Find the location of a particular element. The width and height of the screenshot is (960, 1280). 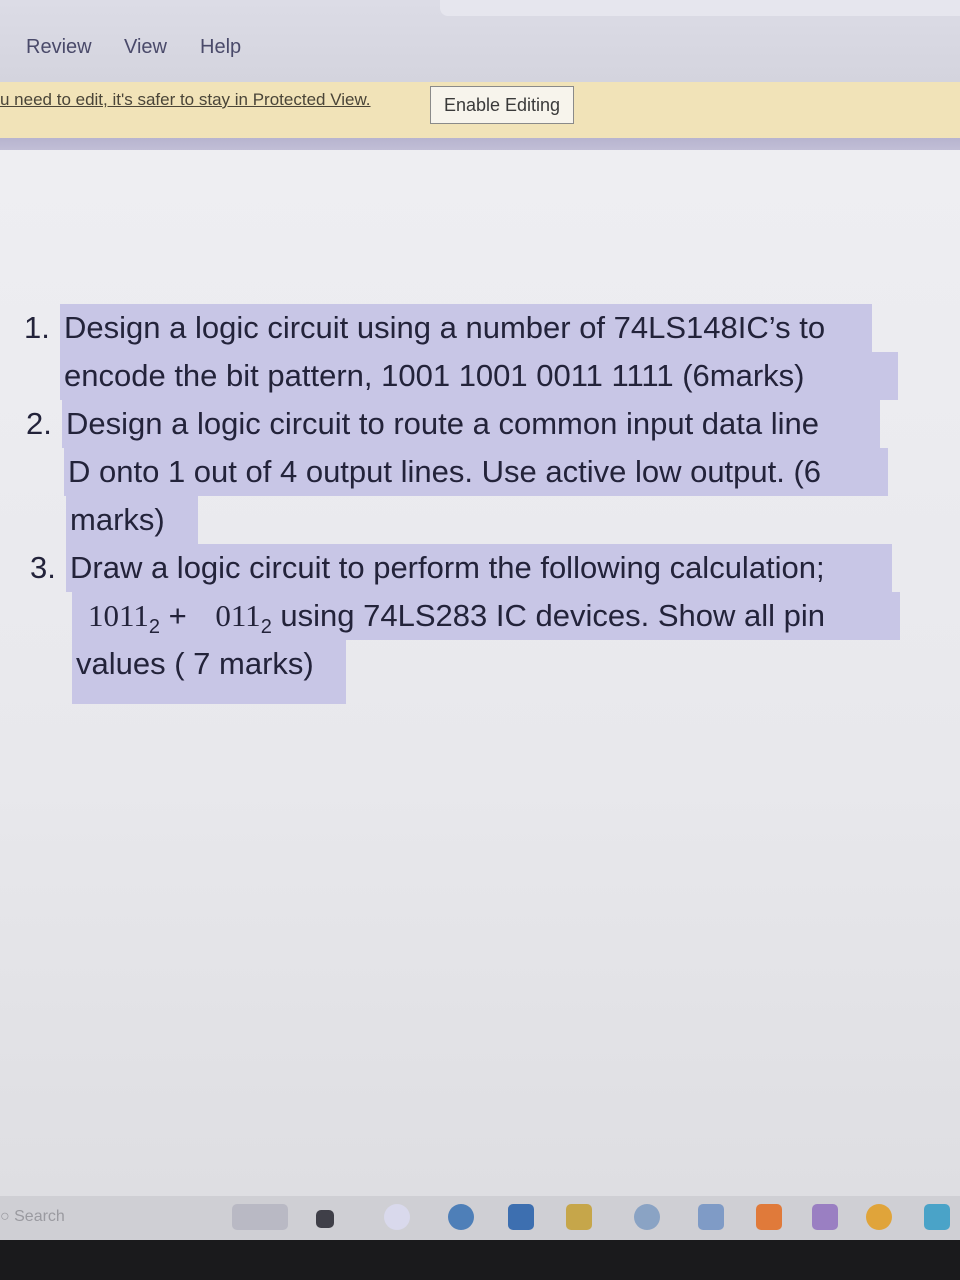

q1-number: 1. is located at coordinates (37, 327).